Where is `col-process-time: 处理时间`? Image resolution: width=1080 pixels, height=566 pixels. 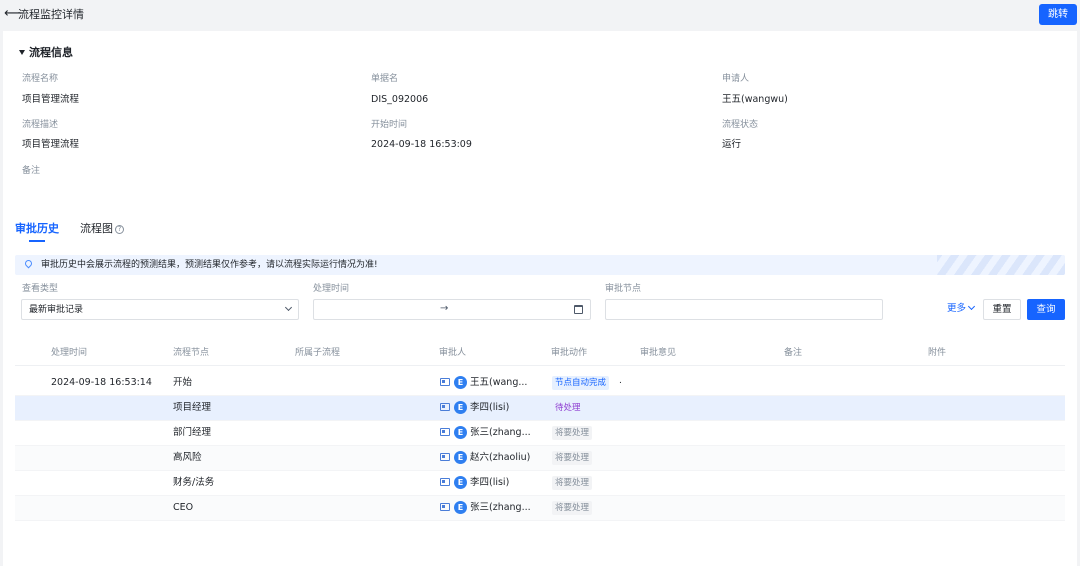 col-process-time: 处理时间 is located at coordinates (69, 353).